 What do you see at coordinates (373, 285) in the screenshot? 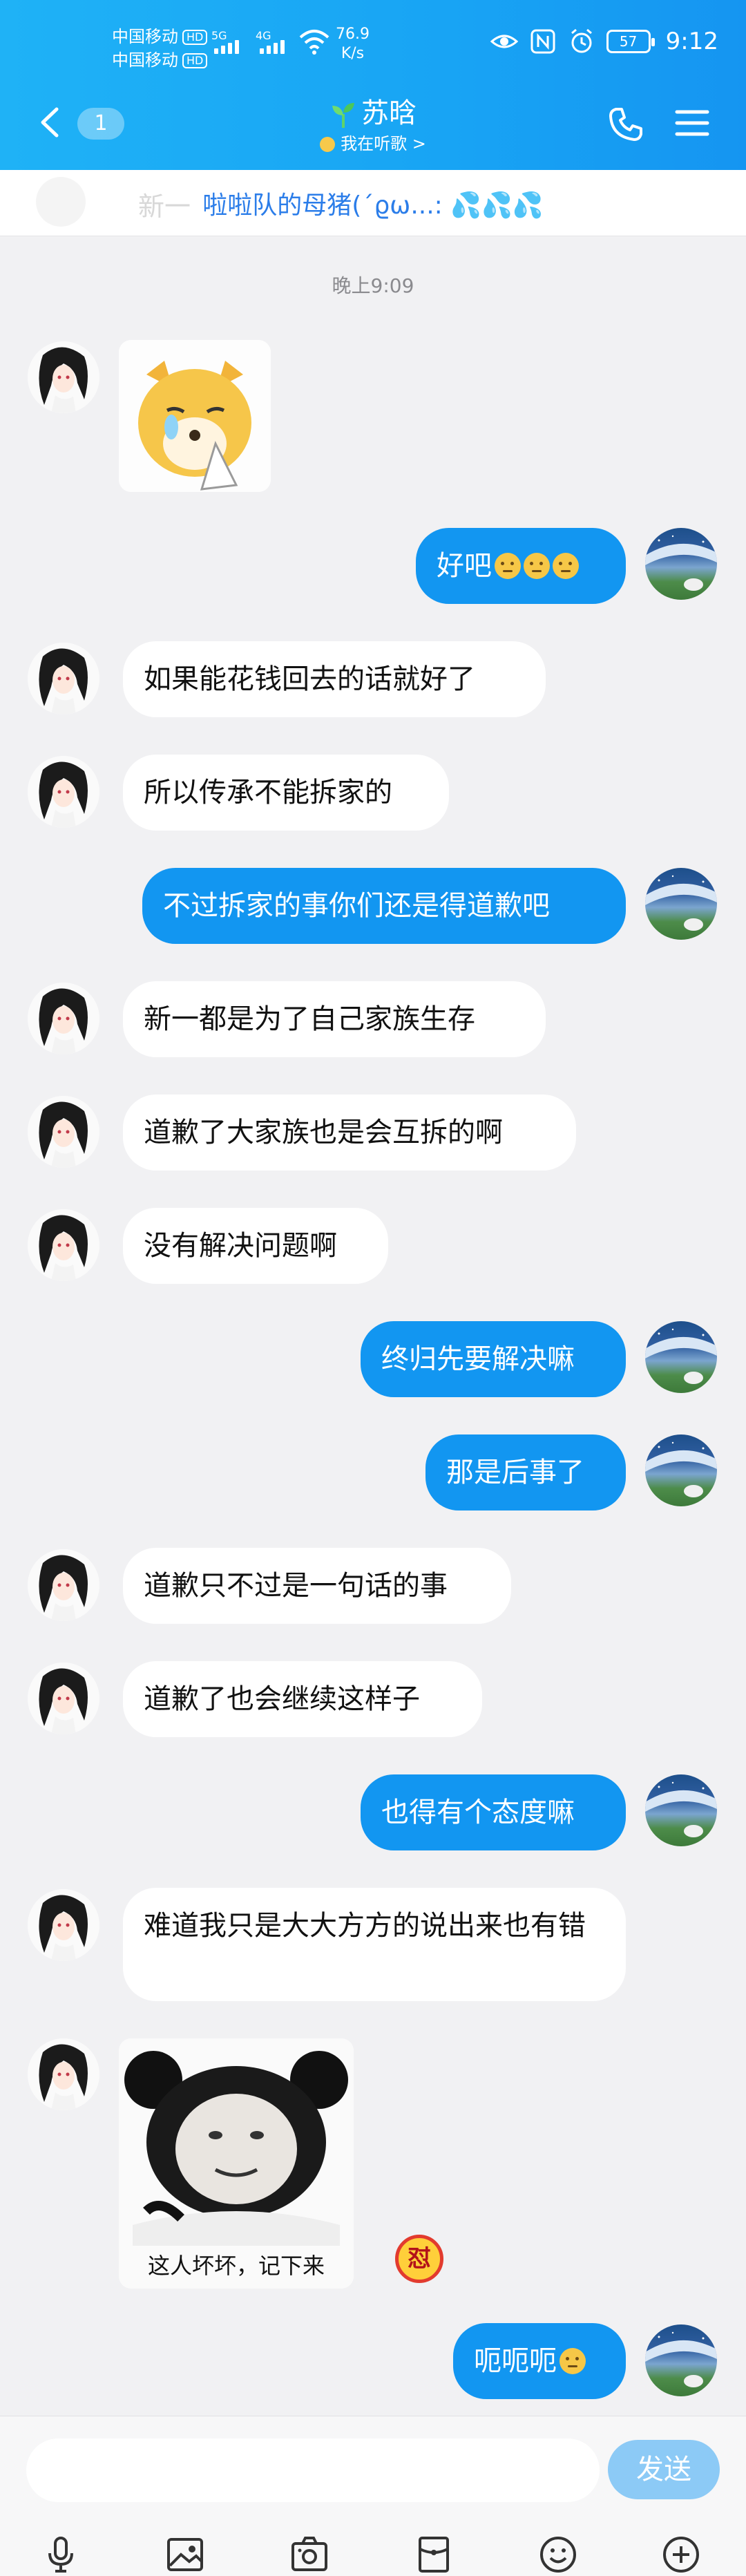
I see `message-timestamp: 晚上9:09` at bounding box center [373, 285].